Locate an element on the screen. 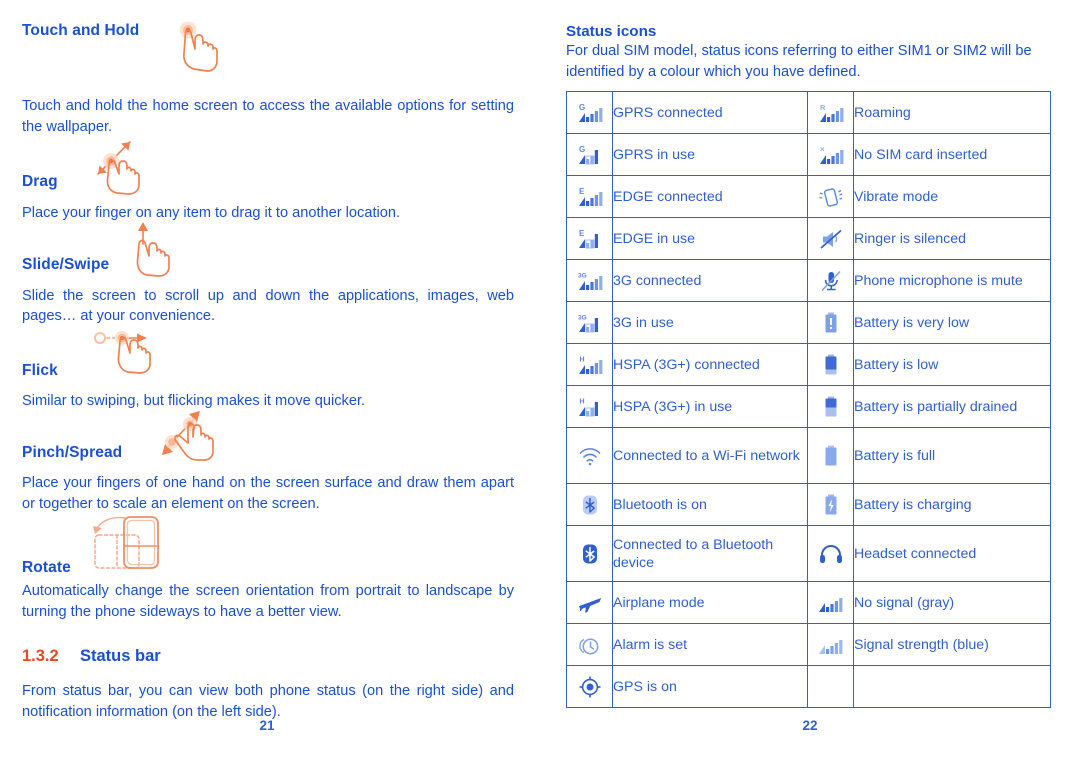  status-icon-label: 3G in use is located at coordinates (710, 322).